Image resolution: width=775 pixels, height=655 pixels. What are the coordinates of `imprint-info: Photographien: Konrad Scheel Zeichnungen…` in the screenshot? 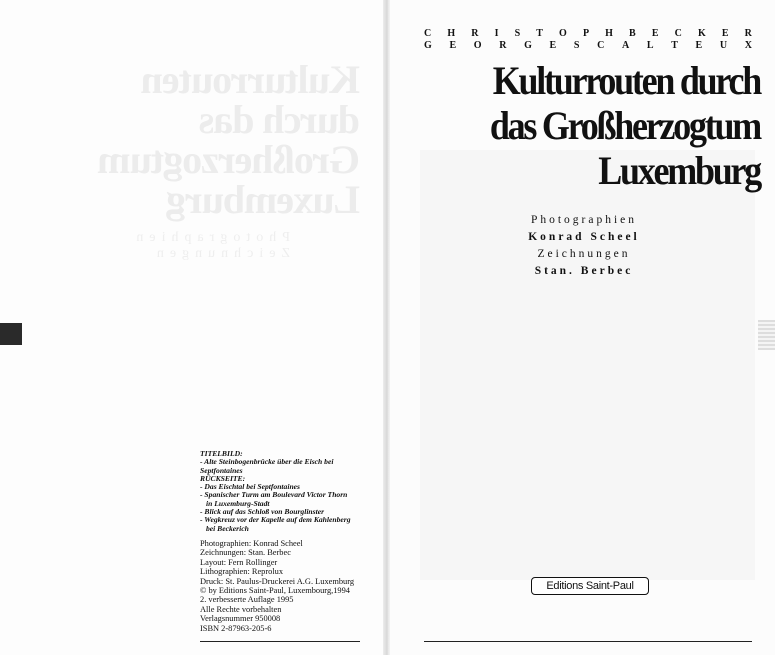 It's located at (285, 586).